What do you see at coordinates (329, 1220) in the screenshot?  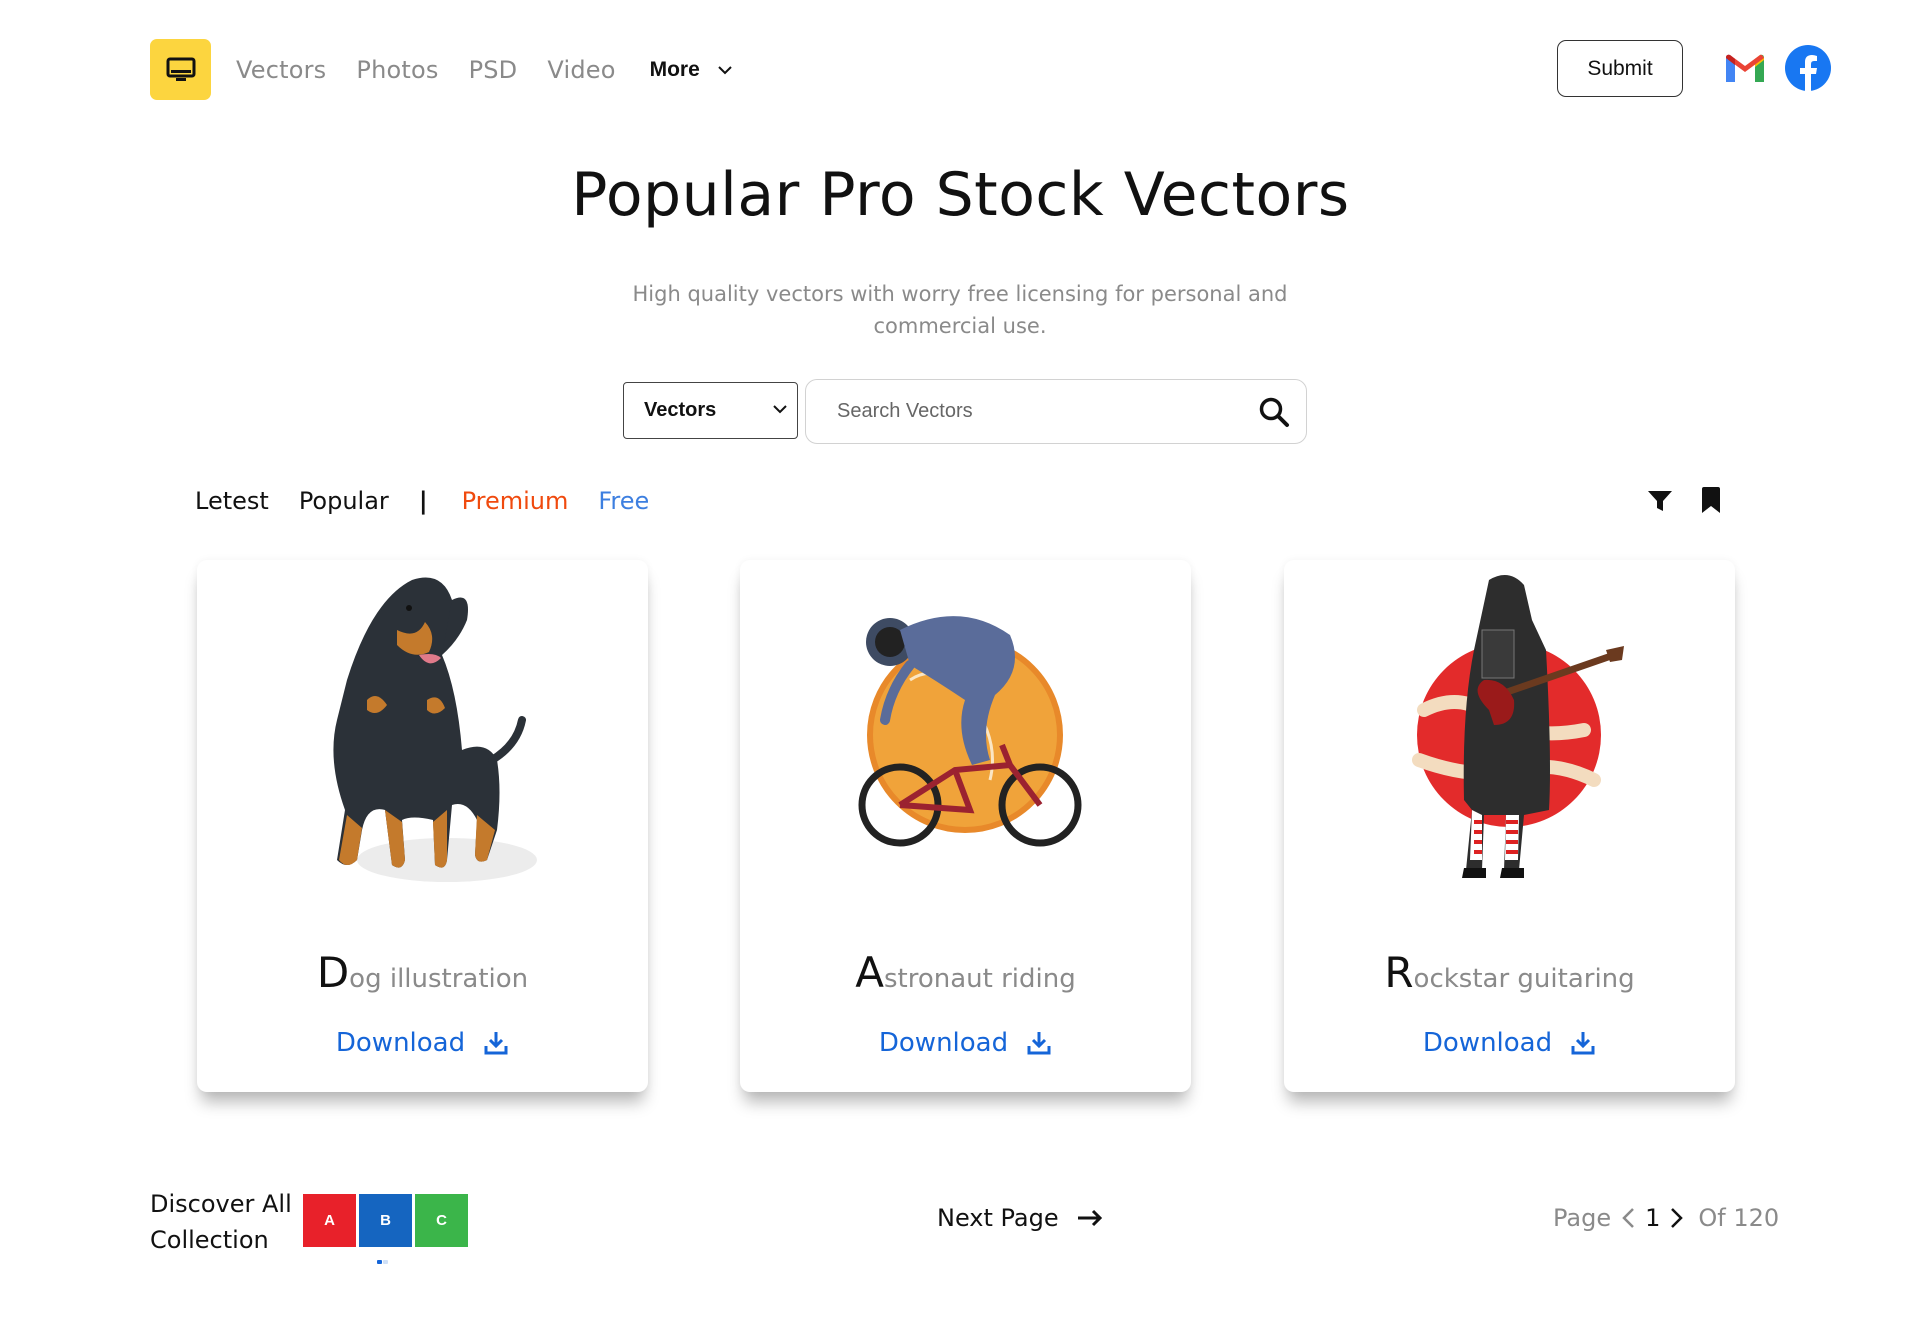 I see `abc-tile-a: A` at bounding box center [329, 1220].